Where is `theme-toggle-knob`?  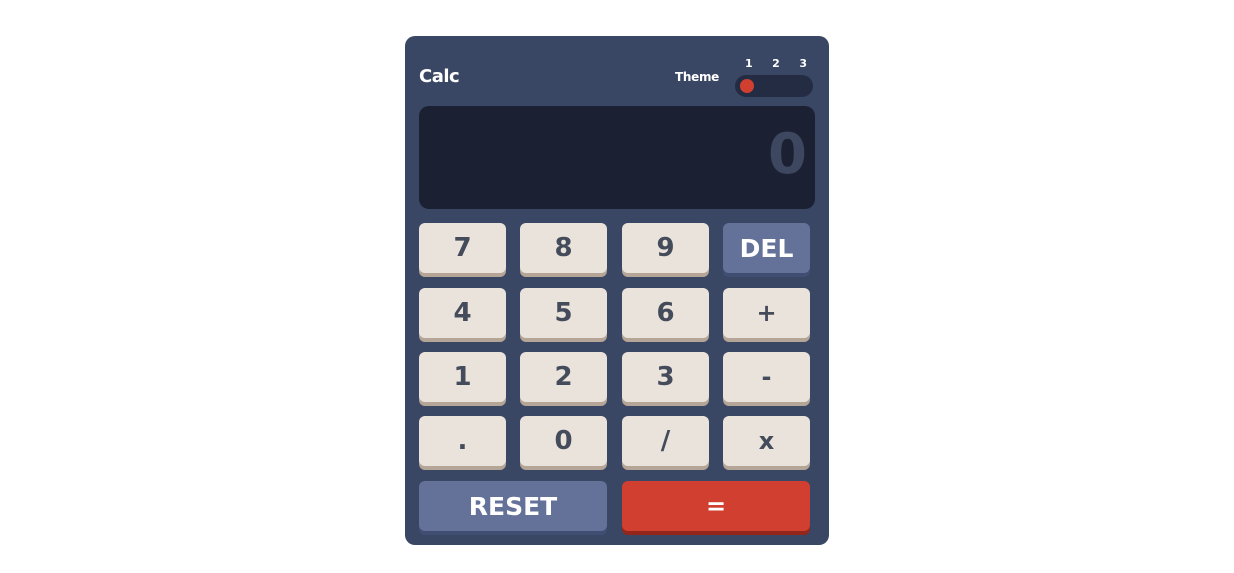 theme-toggle-knob is located at coordinates (747, 86).